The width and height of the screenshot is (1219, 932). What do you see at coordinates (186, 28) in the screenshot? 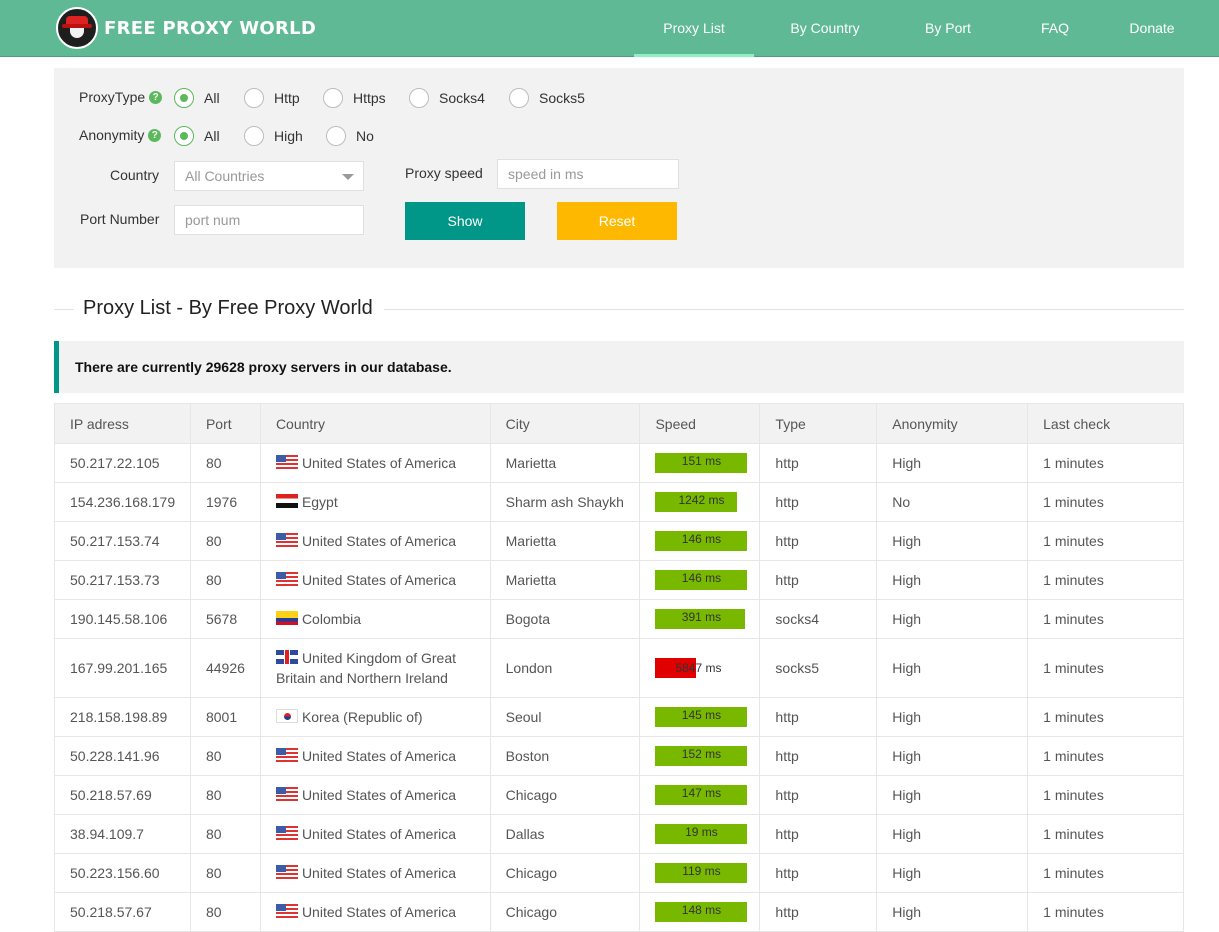
I see `site-logo: FREE PROXY WORLD` at bounding box center [186, 28].